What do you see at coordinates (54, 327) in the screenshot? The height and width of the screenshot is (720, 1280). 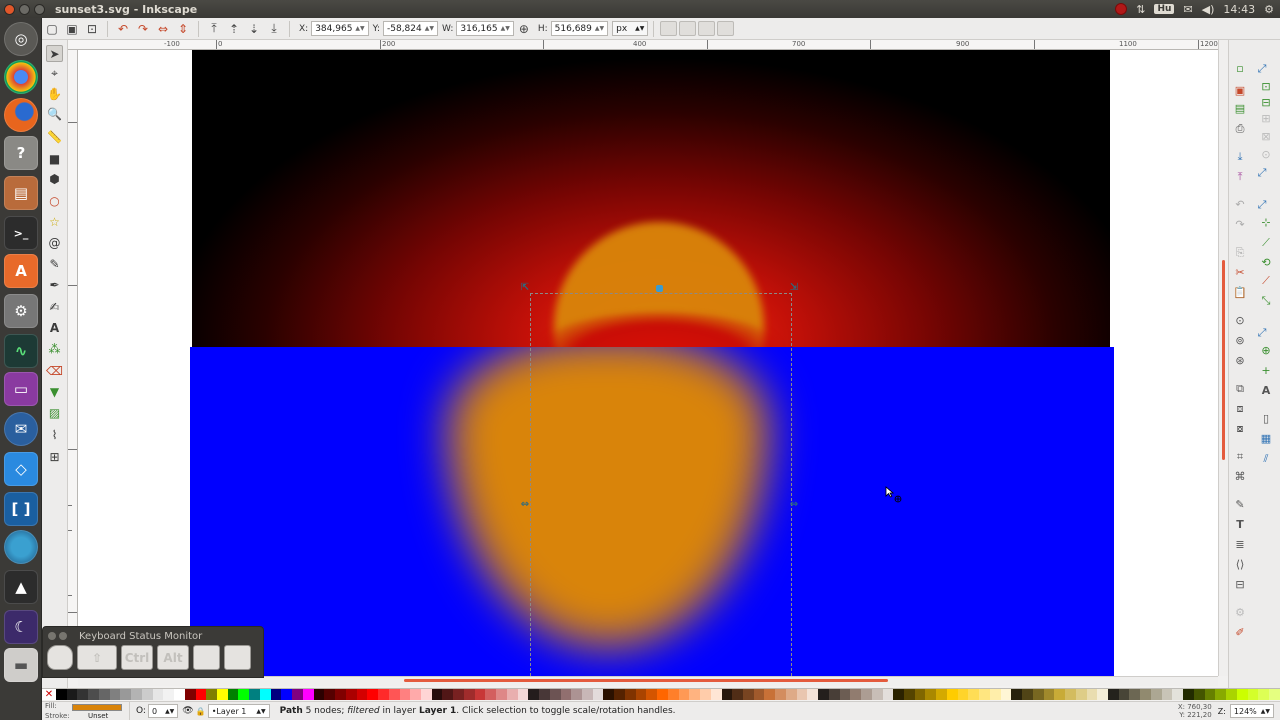 I see `text-tool-icon: A` at bounding box center [54, 327].